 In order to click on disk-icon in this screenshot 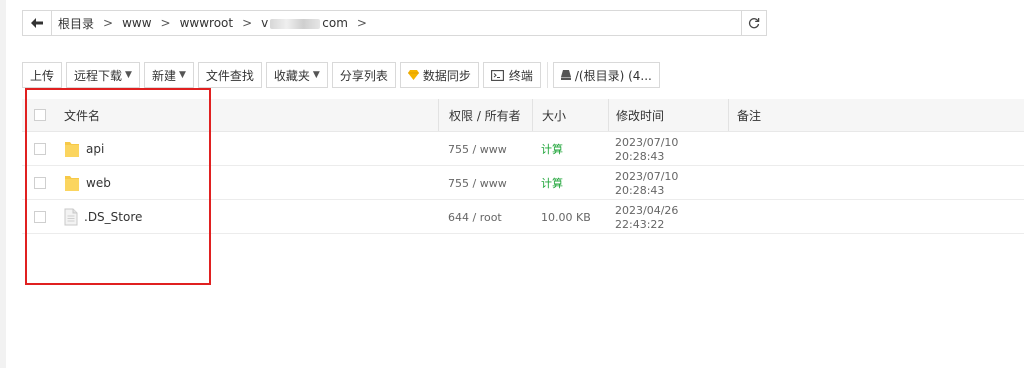, I will do `click(565, 75)`.